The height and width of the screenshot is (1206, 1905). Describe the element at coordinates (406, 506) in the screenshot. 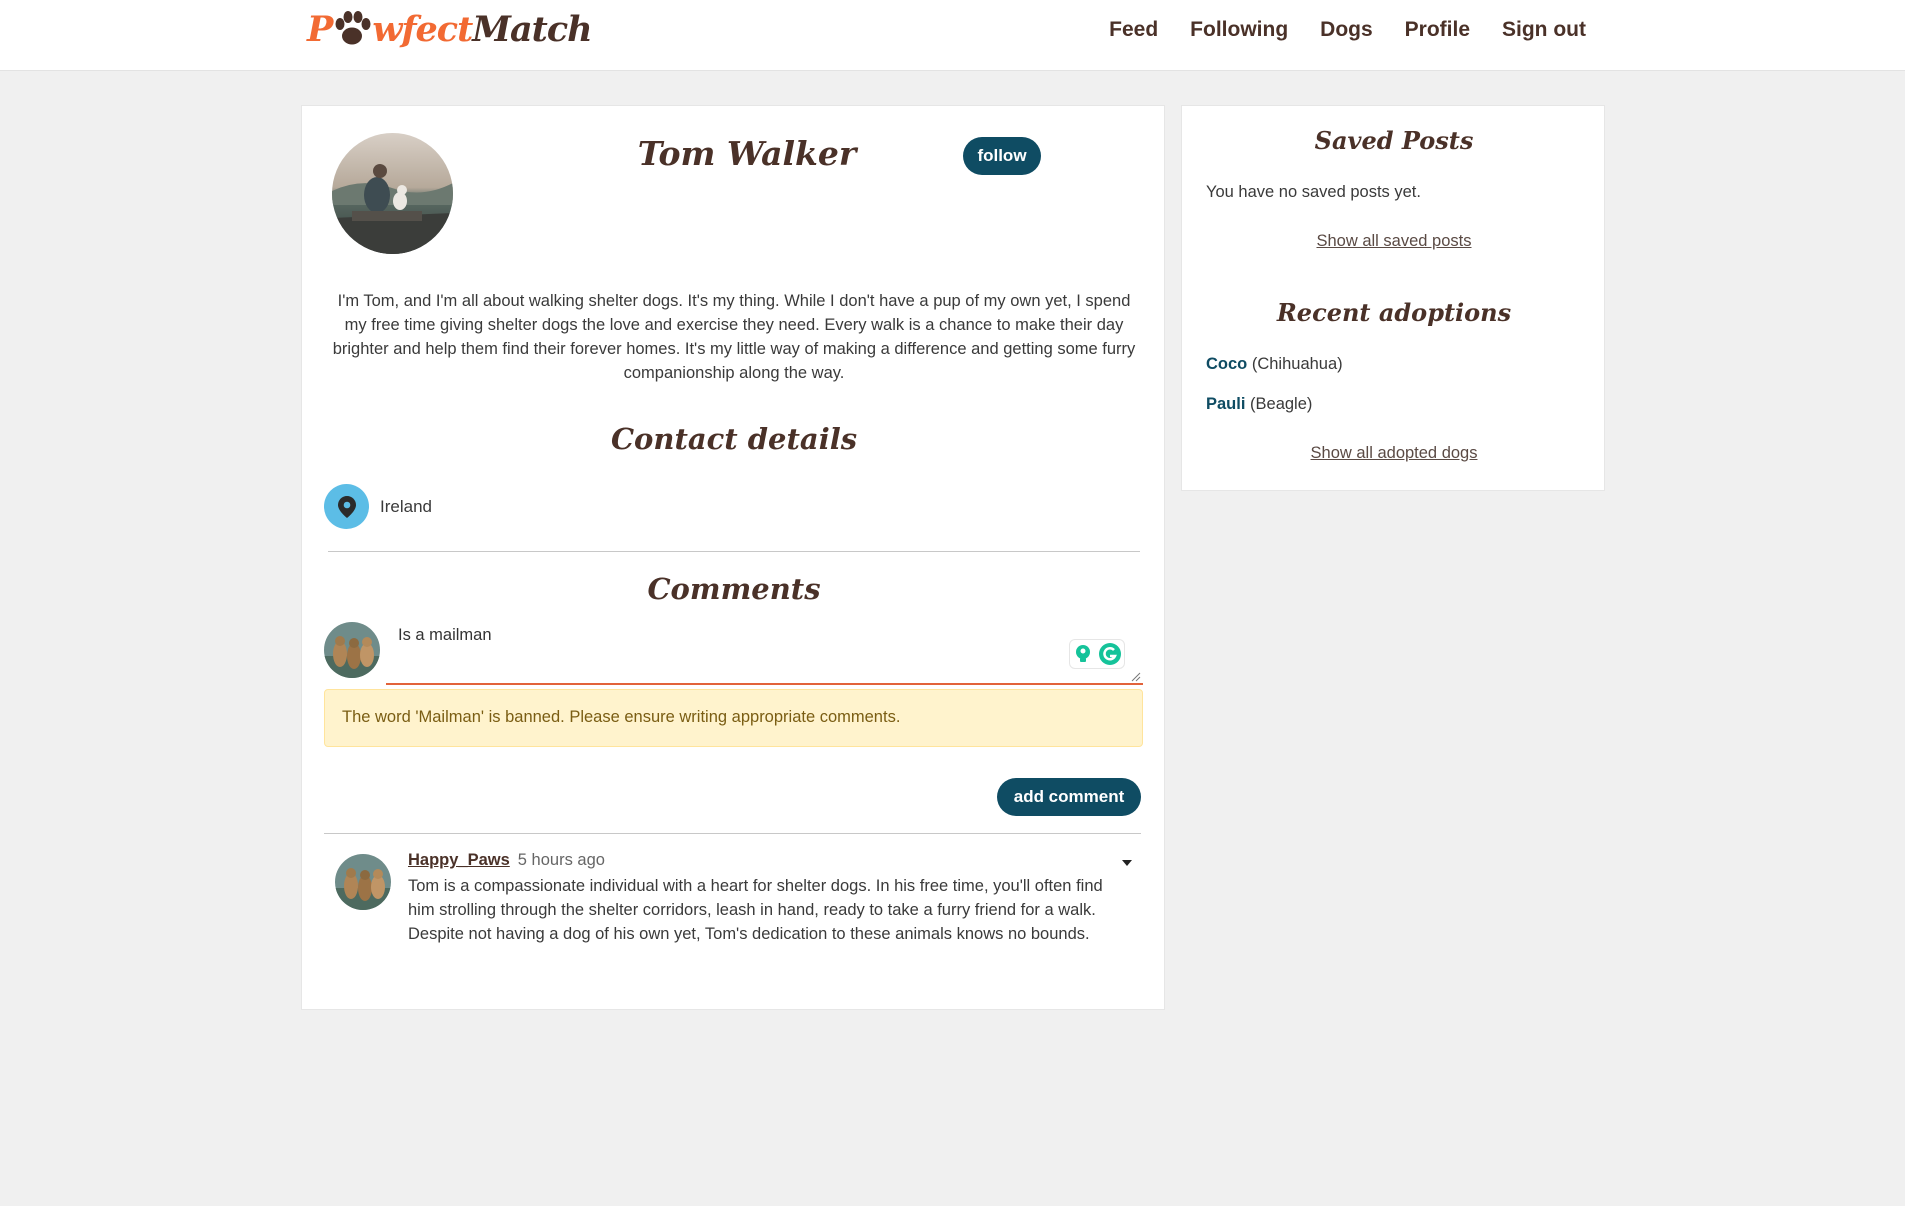

I see `location-text: Ireland` at that location.